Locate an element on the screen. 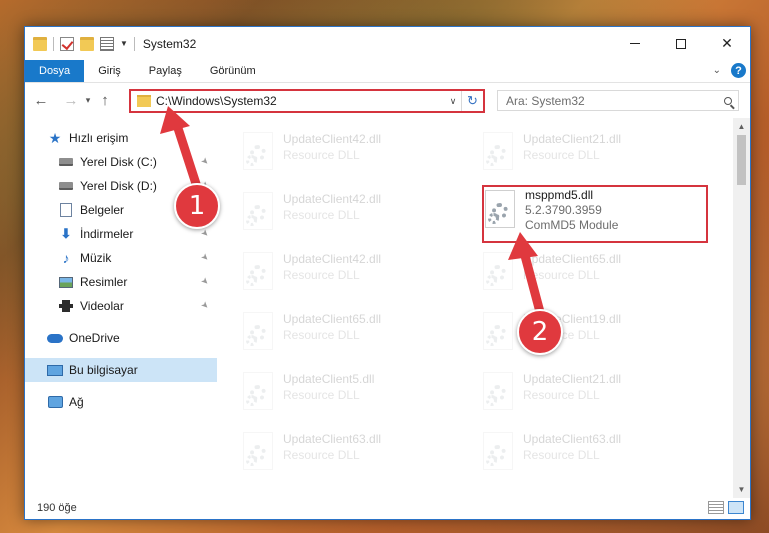 This screenshot has width=769, height=533. details-view-icon is located at coordinates (716, 507).